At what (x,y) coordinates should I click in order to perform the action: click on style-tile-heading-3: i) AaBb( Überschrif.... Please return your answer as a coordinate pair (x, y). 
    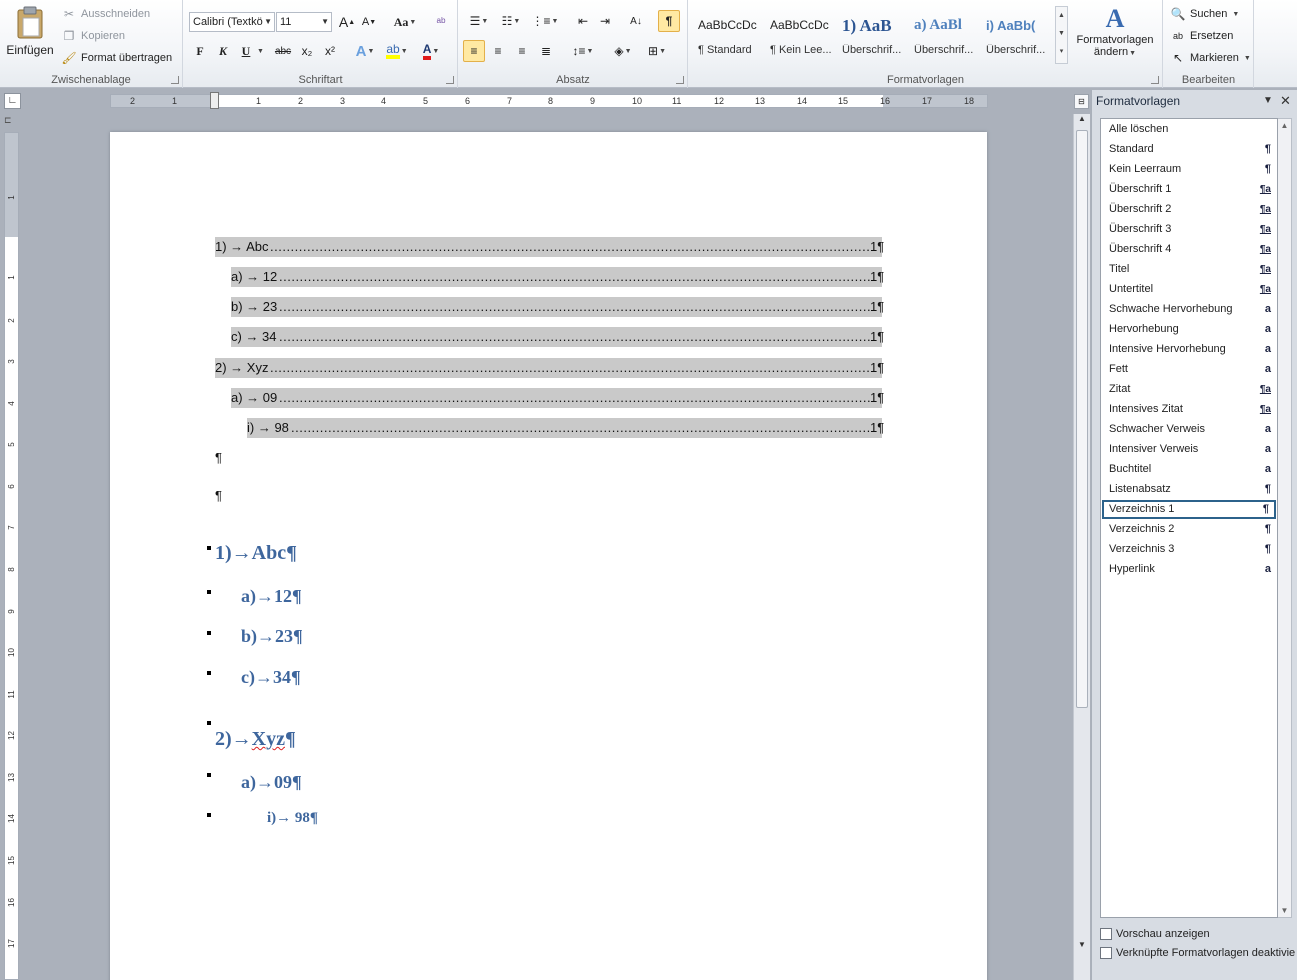
    Looking at the image, I should click on (1016, 35).